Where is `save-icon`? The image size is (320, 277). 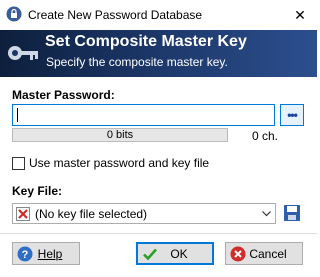
save-icon is located at coordinates (292, 213).